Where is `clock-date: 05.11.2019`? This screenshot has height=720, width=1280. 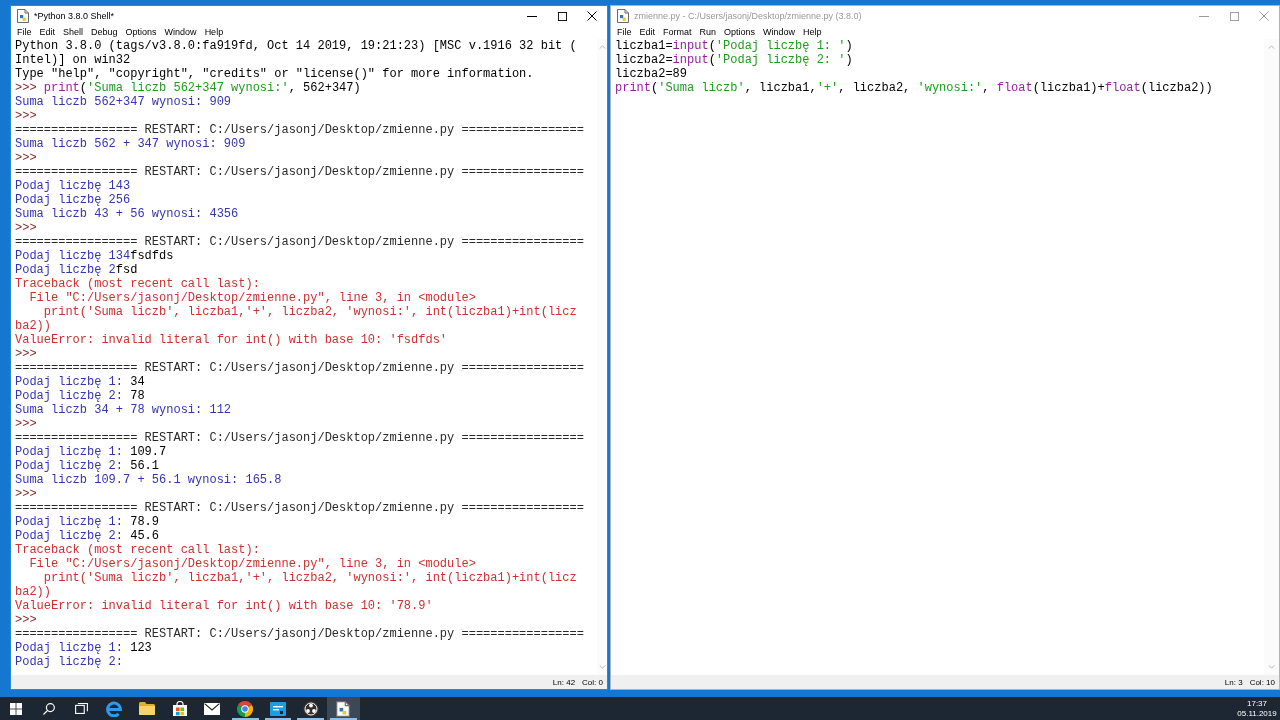 clock-date: 05.11.2019 is located at coordinates (1257, 713).